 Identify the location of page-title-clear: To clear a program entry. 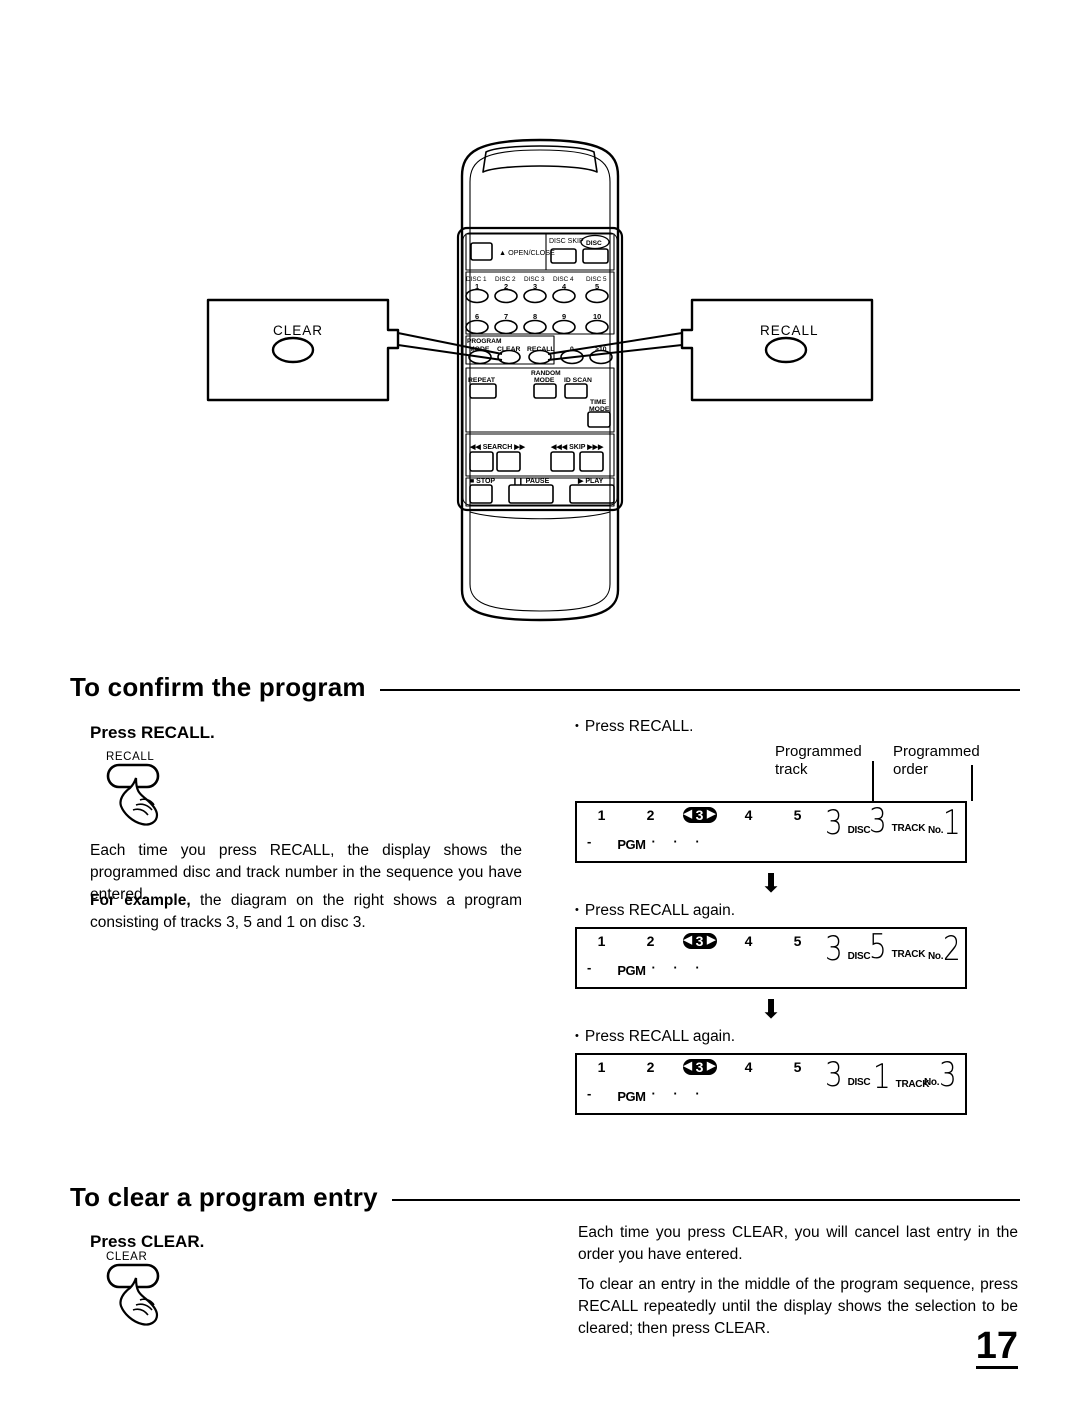
(224, 1197).